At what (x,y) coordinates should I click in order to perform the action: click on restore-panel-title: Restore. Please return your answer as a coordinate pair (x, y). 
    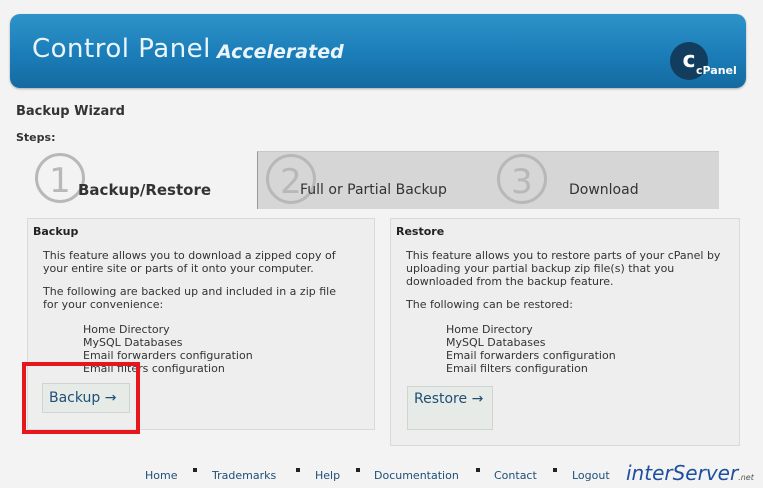
    Looking at the image, I should click on (420, 231).